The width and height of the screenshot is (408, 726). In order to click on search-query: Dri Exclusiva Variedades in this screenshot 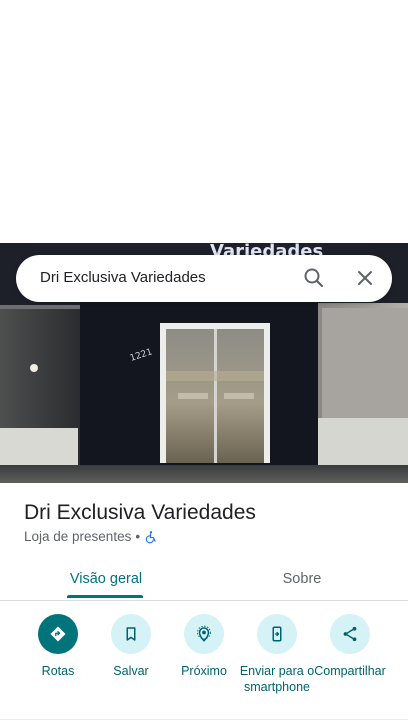, I will do `click(123, 277)`.